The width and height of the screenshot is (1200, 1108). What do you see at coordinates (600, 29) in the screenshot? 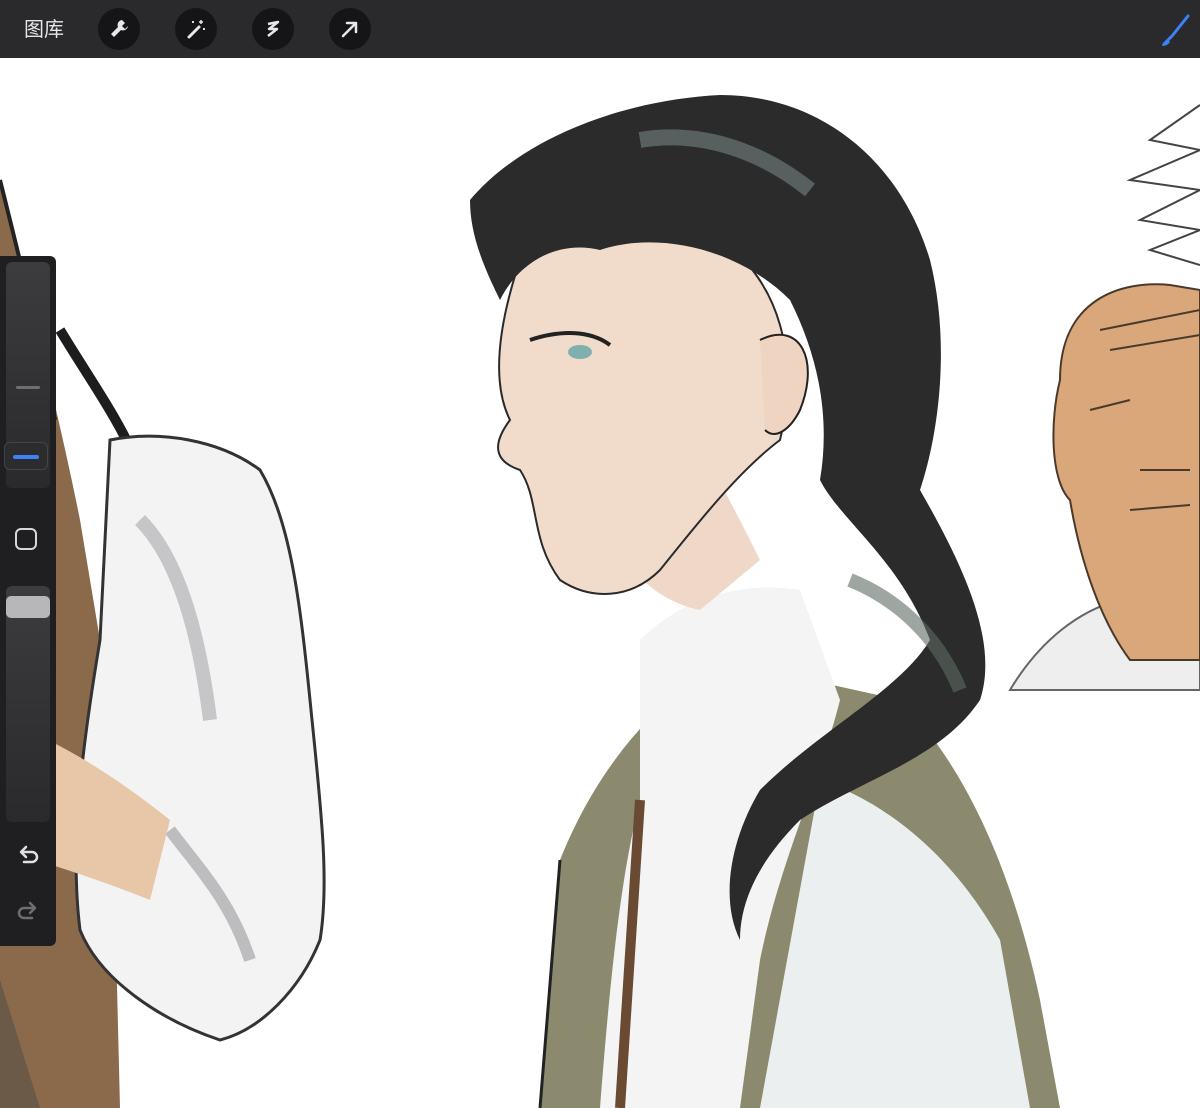
I see `top-toolbar: 图库` at bounding box center [600, 29].